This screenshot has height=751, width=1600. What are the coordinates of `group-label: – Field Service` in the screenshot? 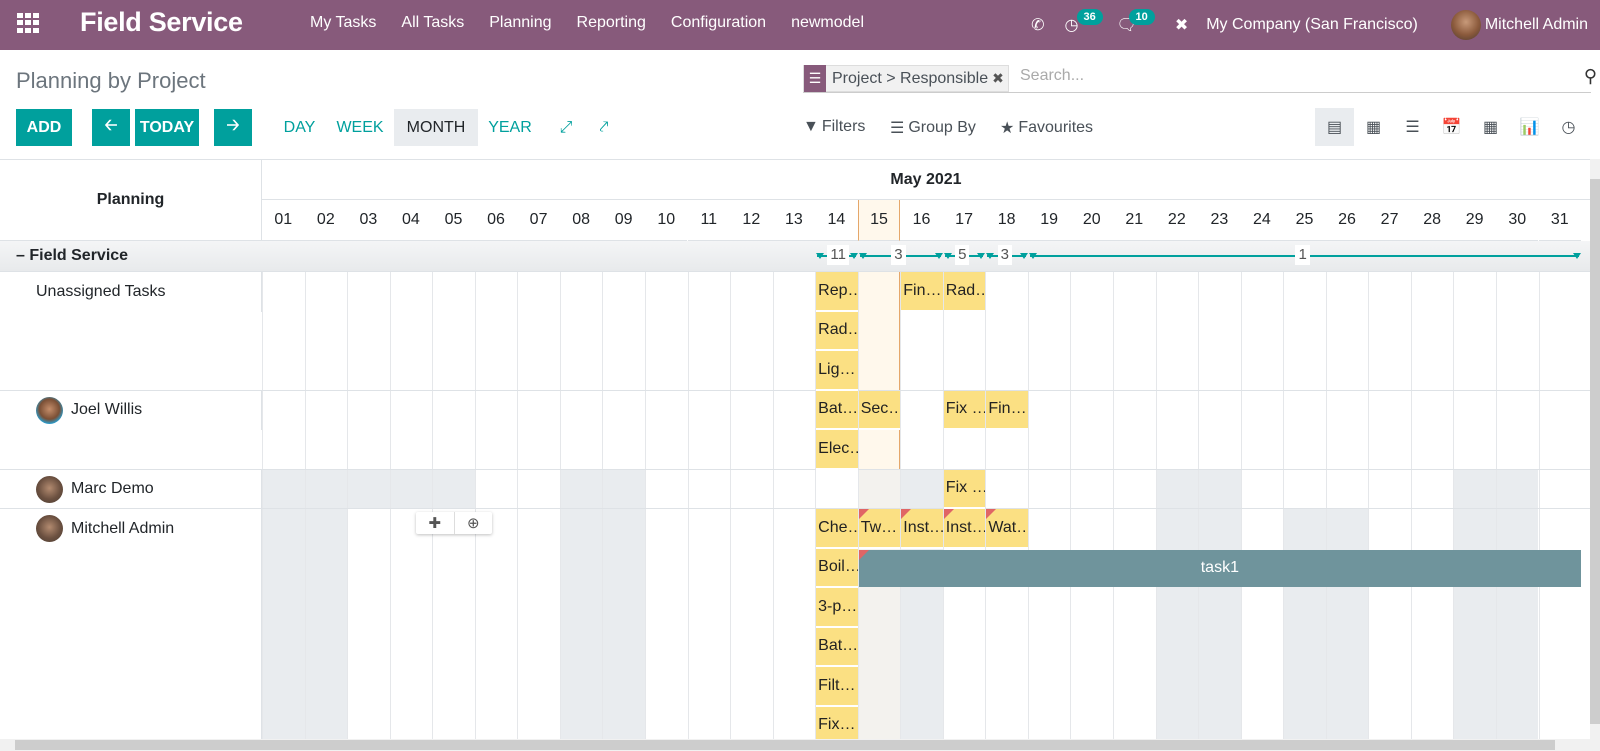 It's located at (72, 256).